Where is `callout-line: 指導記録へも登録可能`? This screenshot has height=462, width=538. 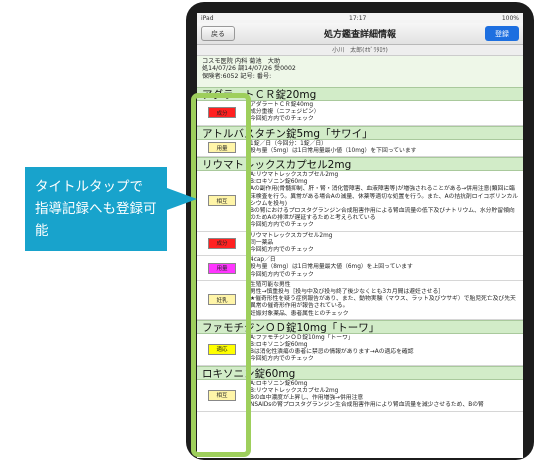
callout-line: 指導記録へも登録可能 is located at coordinates (96, 220).